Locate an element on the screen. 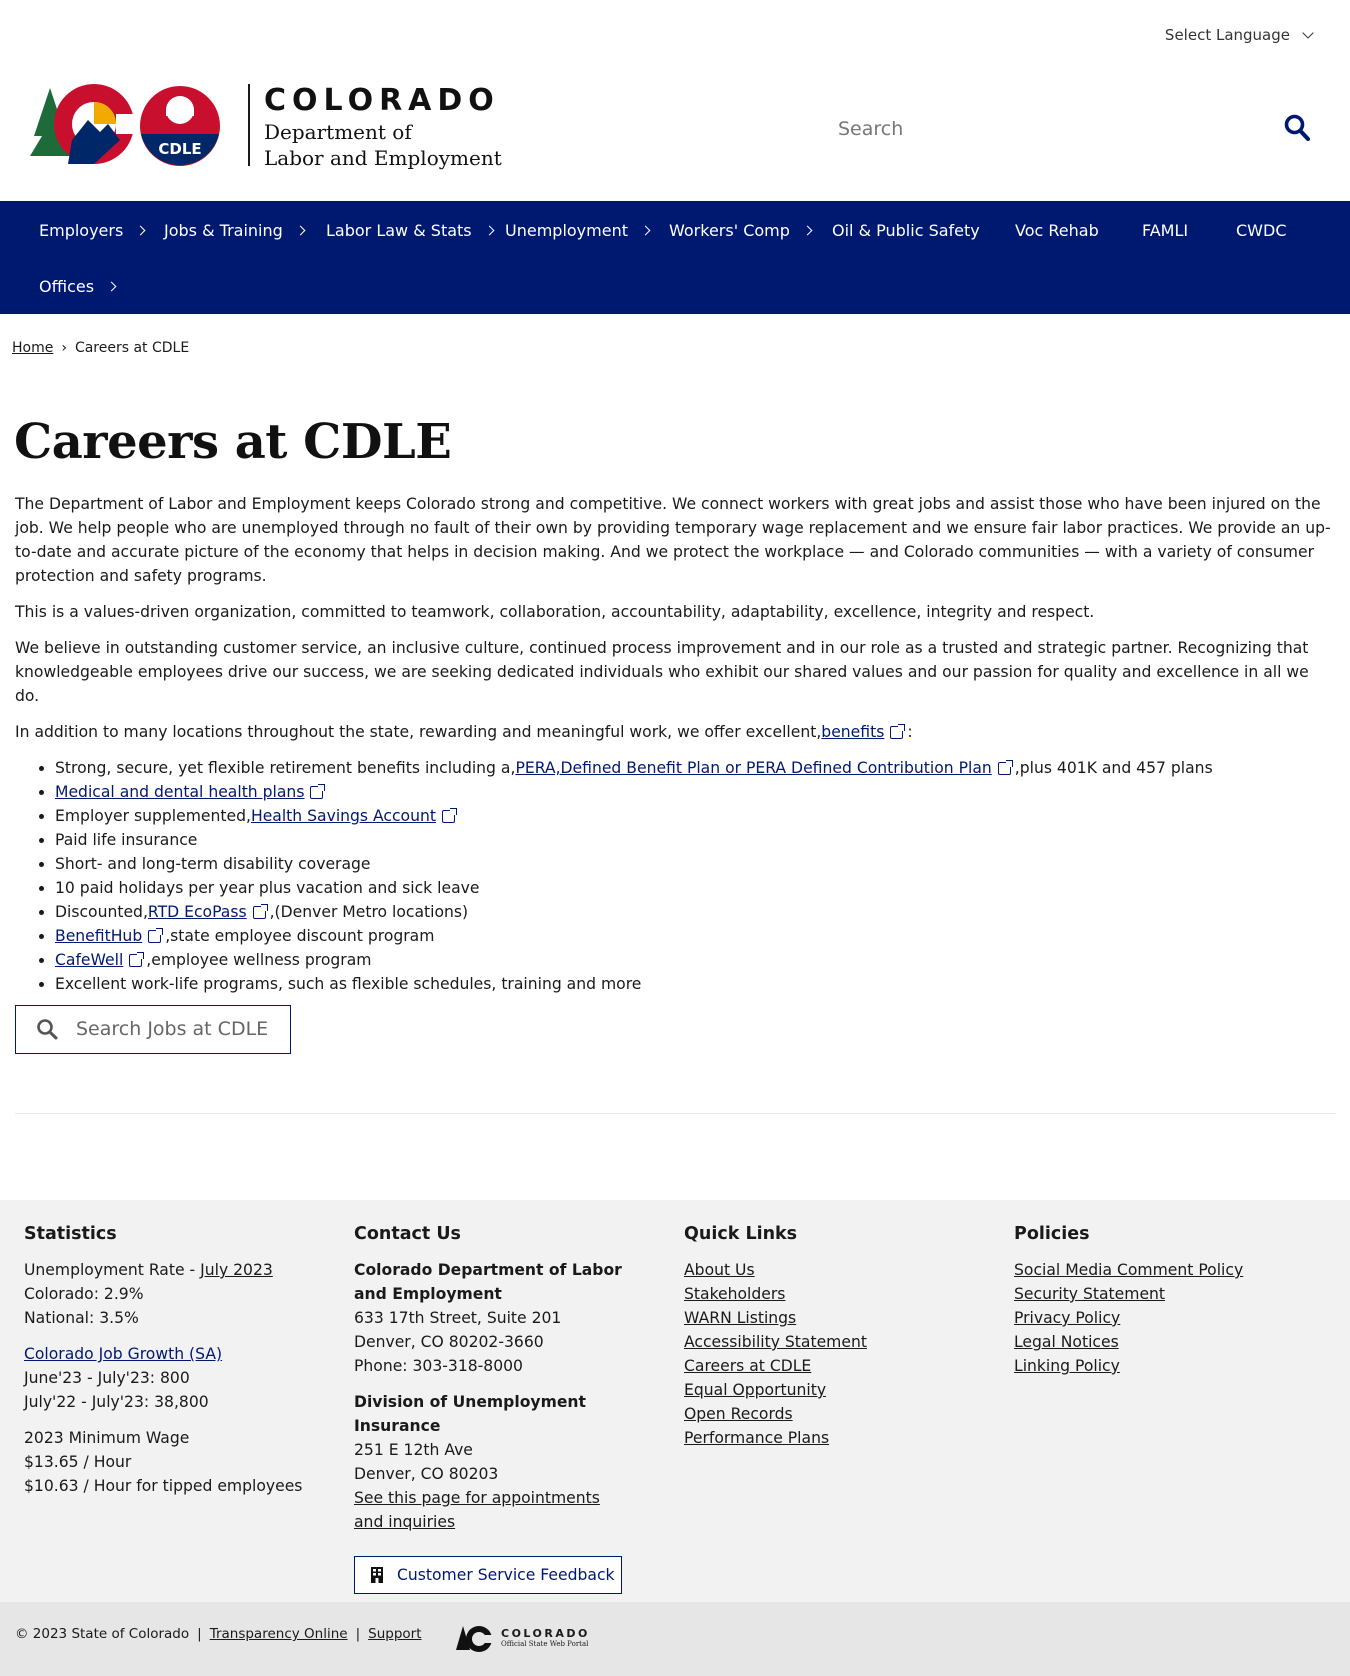  policy-link: Social Media Comment Policy is located at coordinates (1128, 1270).